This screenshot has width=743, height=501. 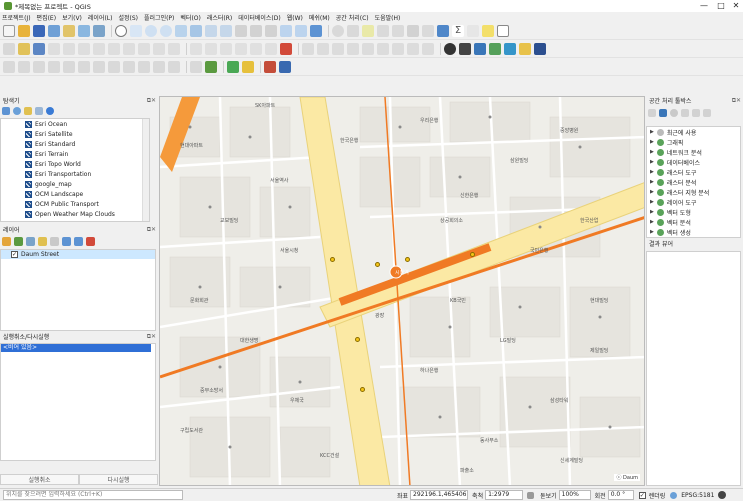 I want to click on undo-icon, so click(x=159, y=48).